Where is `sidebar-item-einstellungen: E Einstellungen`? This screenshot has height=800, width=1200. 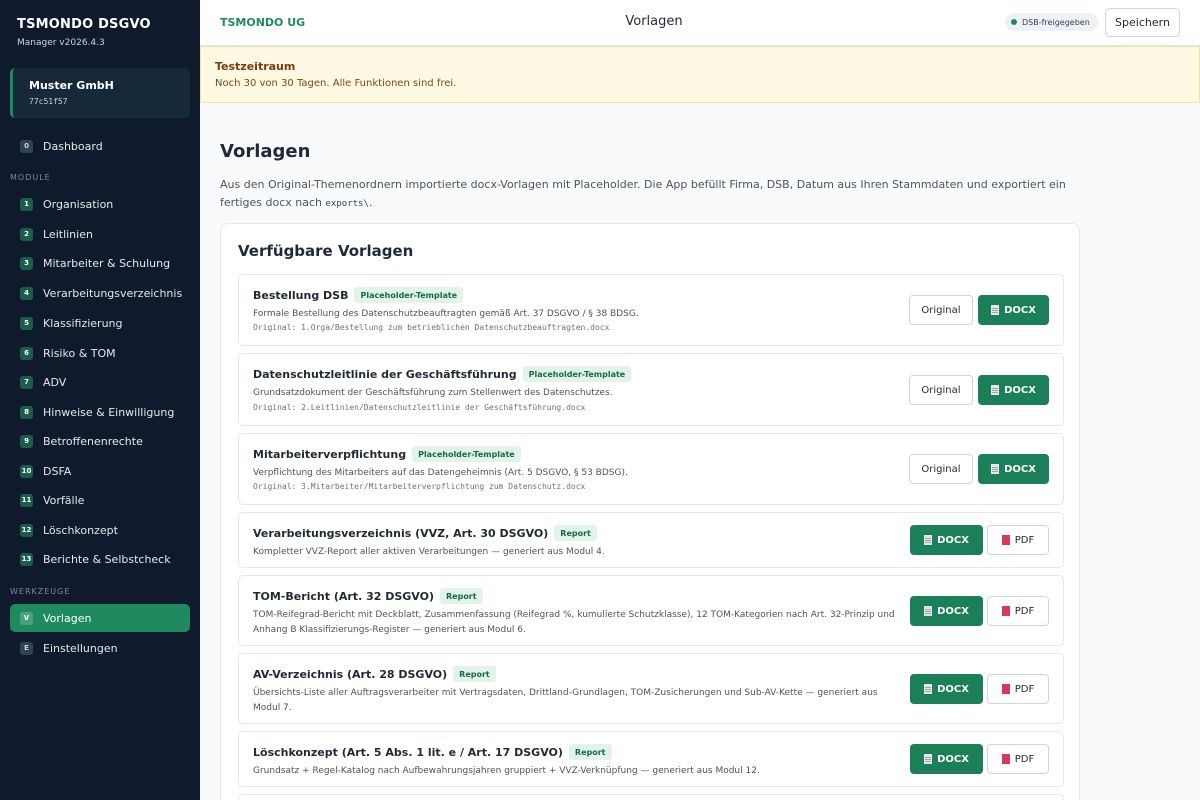 sidebar-item-einstellungen: E Einstellungen is located at coordinates (100, 648).